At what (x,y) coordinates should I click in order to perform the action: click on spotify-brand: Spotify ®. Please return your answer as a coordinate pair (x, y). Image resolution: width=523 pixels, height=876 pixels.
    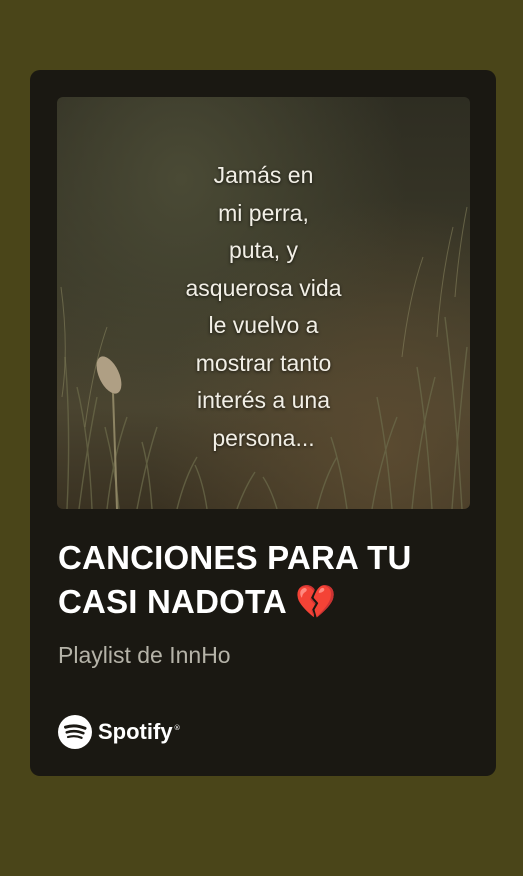
    Looking at the image, I should click on (119, 732).